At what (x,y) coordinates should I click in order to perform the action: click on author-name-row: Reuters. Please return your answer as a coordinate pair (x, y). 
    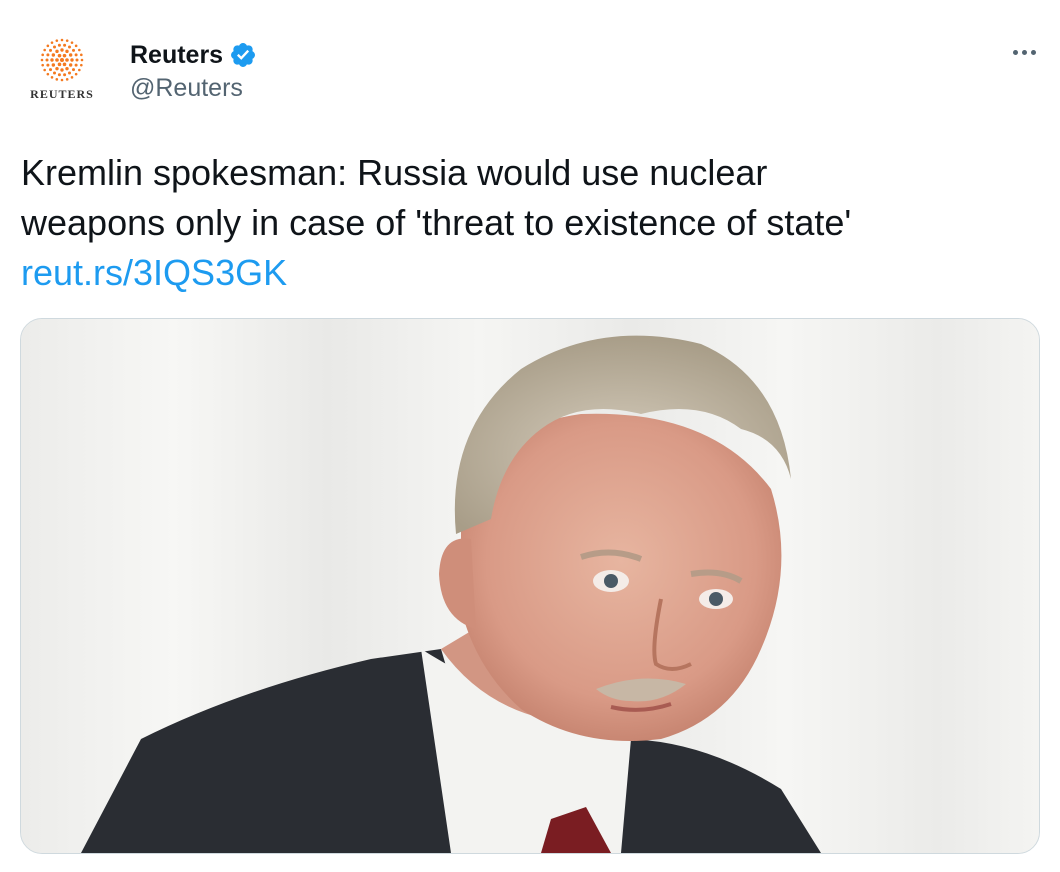
    Looking at the image, I should click on (193, 55).